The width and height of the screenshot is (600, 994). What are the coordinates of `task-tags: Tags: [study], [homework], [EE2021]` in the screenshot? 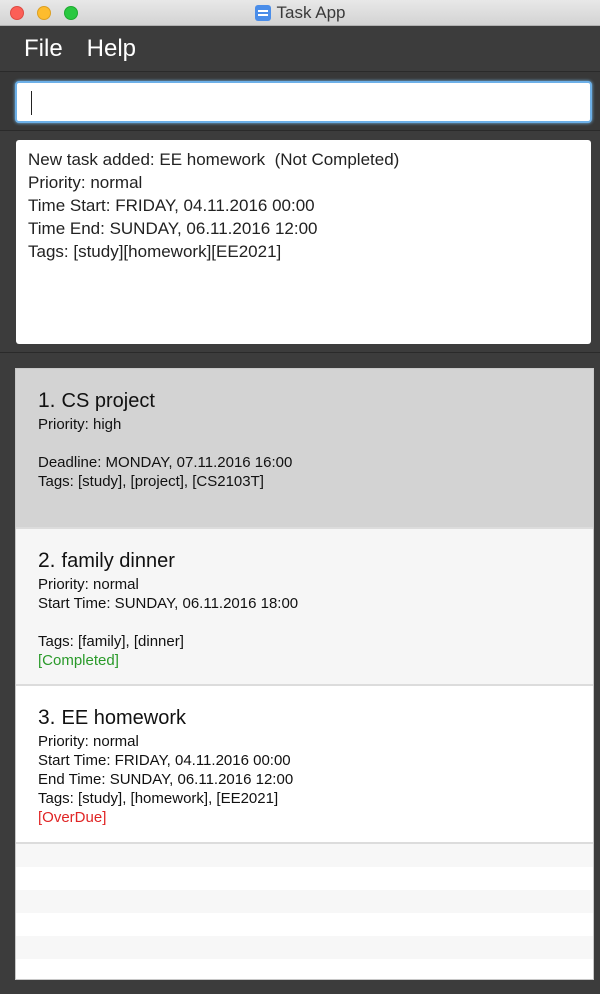 It's located at (158, 798).